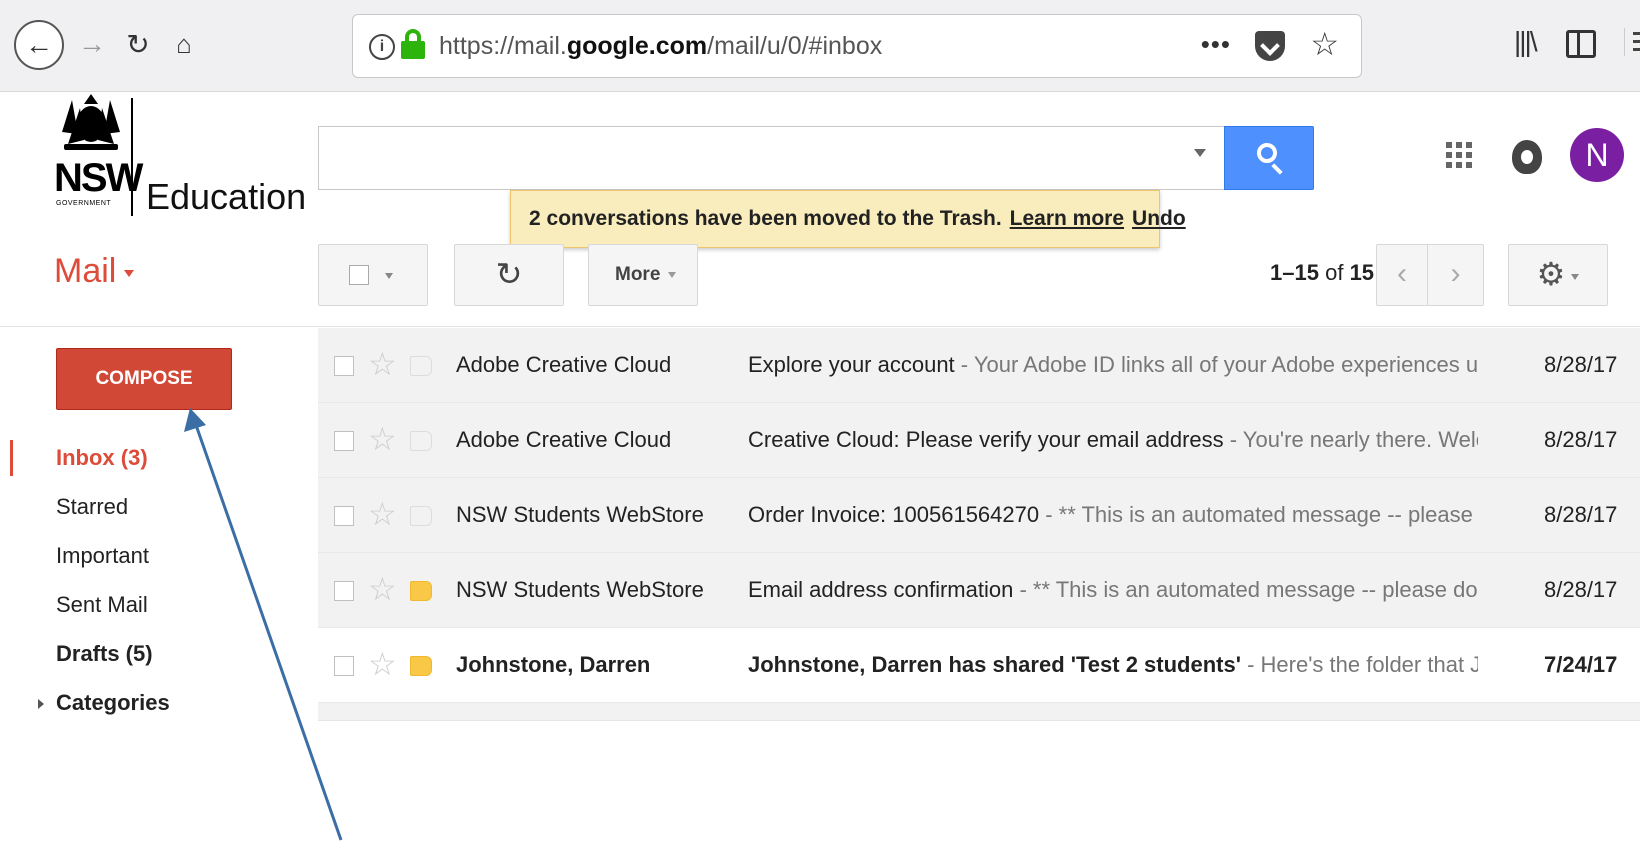 The image size is (1640, 849). Describe the element at coordinates (92, 44) in the screenshot. I see `forward-arrow-icon: →` at that location.